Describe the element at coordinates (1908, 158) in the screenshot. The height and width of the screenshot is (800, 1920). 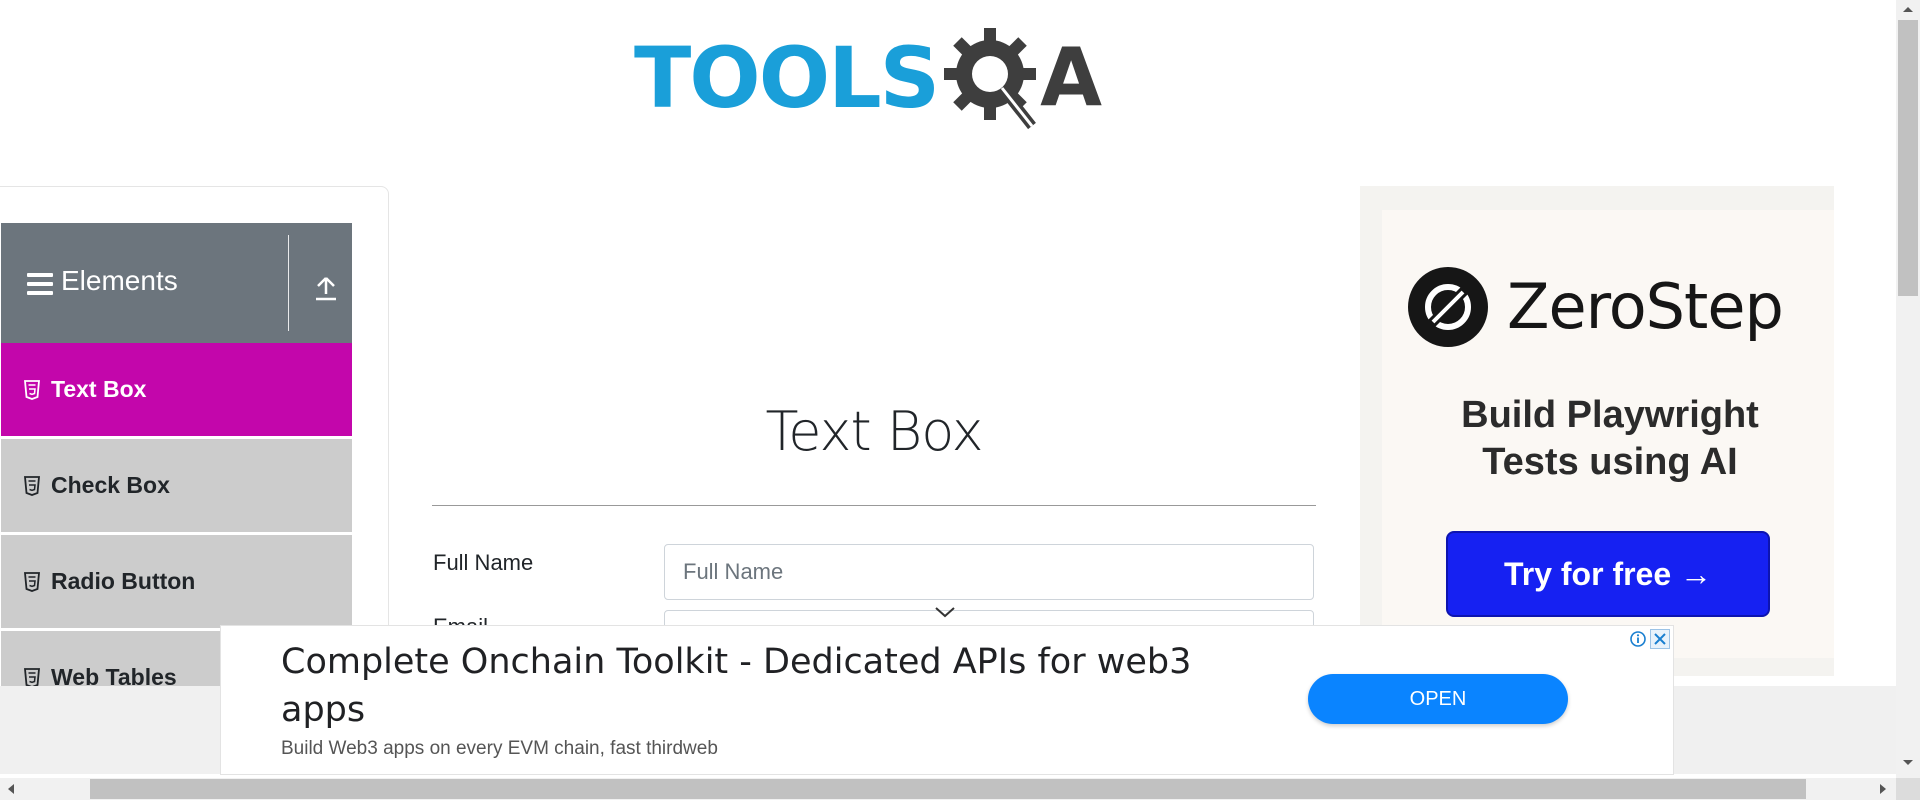
I see `vertical-scroll-thumb` at that location.